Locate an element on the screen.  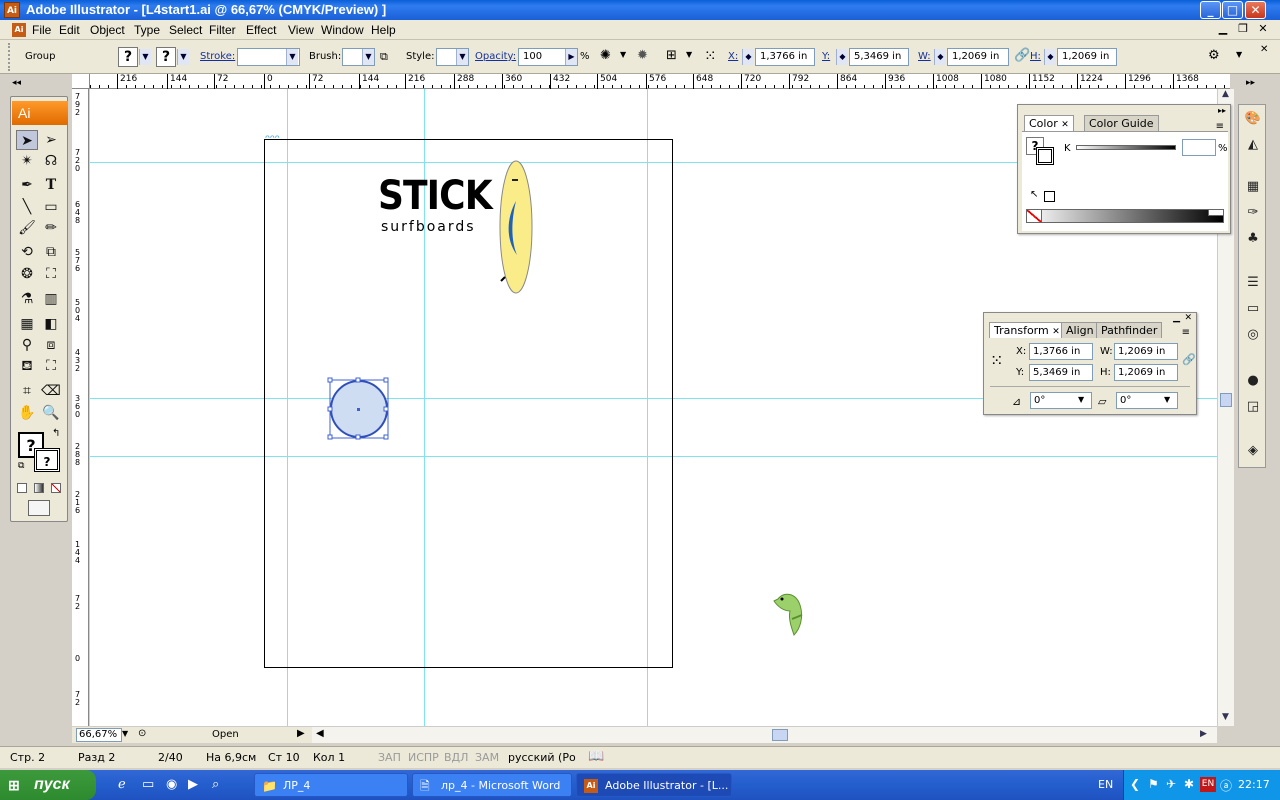
direct-selection-tool-icon: ➢ is located at coordinates (51, 140).